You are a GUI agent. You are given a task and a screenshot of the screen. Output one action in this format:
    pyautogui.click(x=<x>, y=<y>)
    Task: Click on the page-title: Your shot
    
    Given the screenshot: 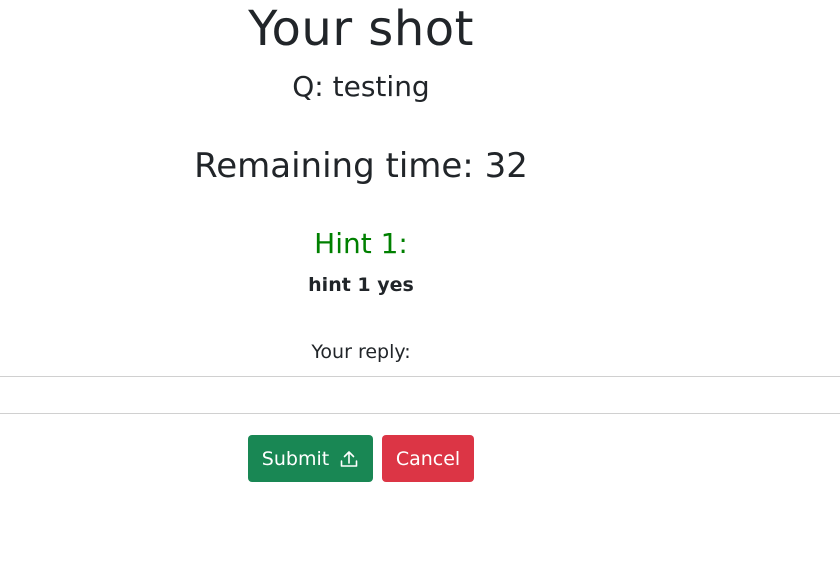 What is the action you would take?
    pyautogui.click(x=361, y=29)
    